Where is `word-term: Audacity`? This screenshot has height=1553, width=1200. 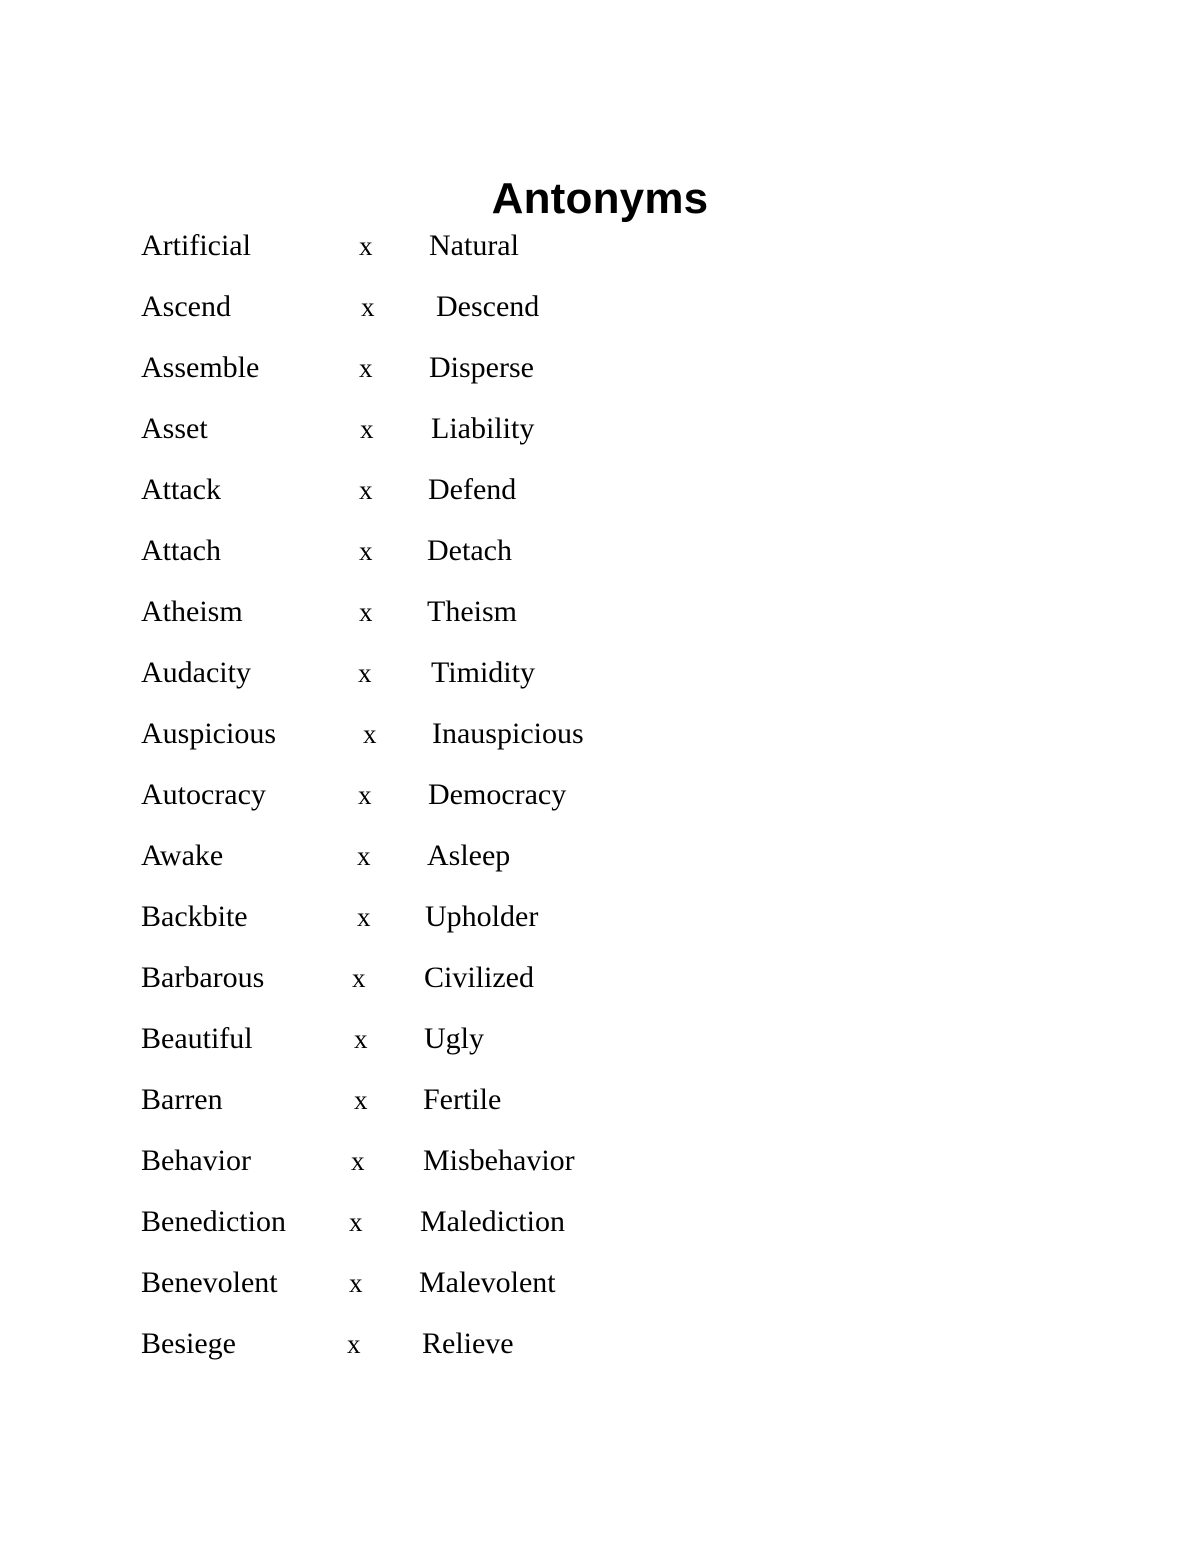
word-term: Audacity is located at coordinates (196, 672).